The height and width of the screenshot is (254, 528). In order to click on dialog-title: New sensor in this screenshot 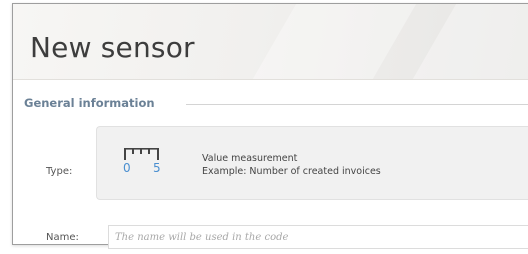, I will do `click(112, 47)`.